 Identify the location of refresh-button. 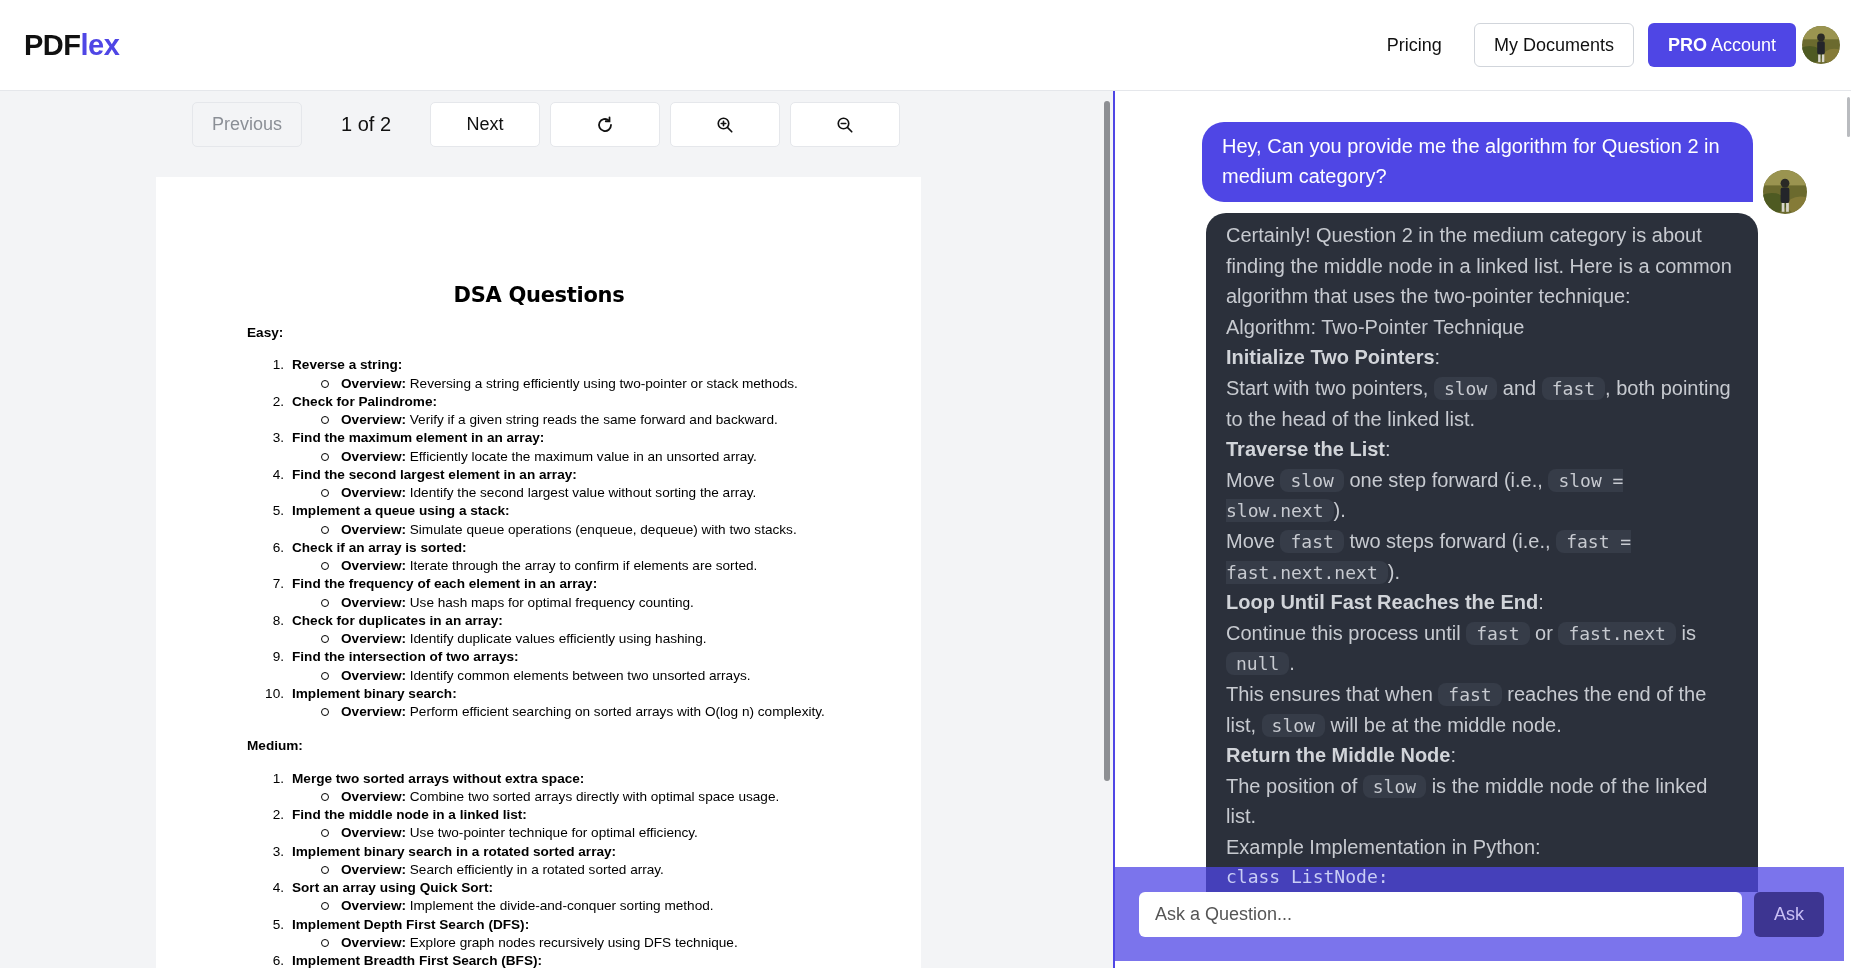
(605, 124).